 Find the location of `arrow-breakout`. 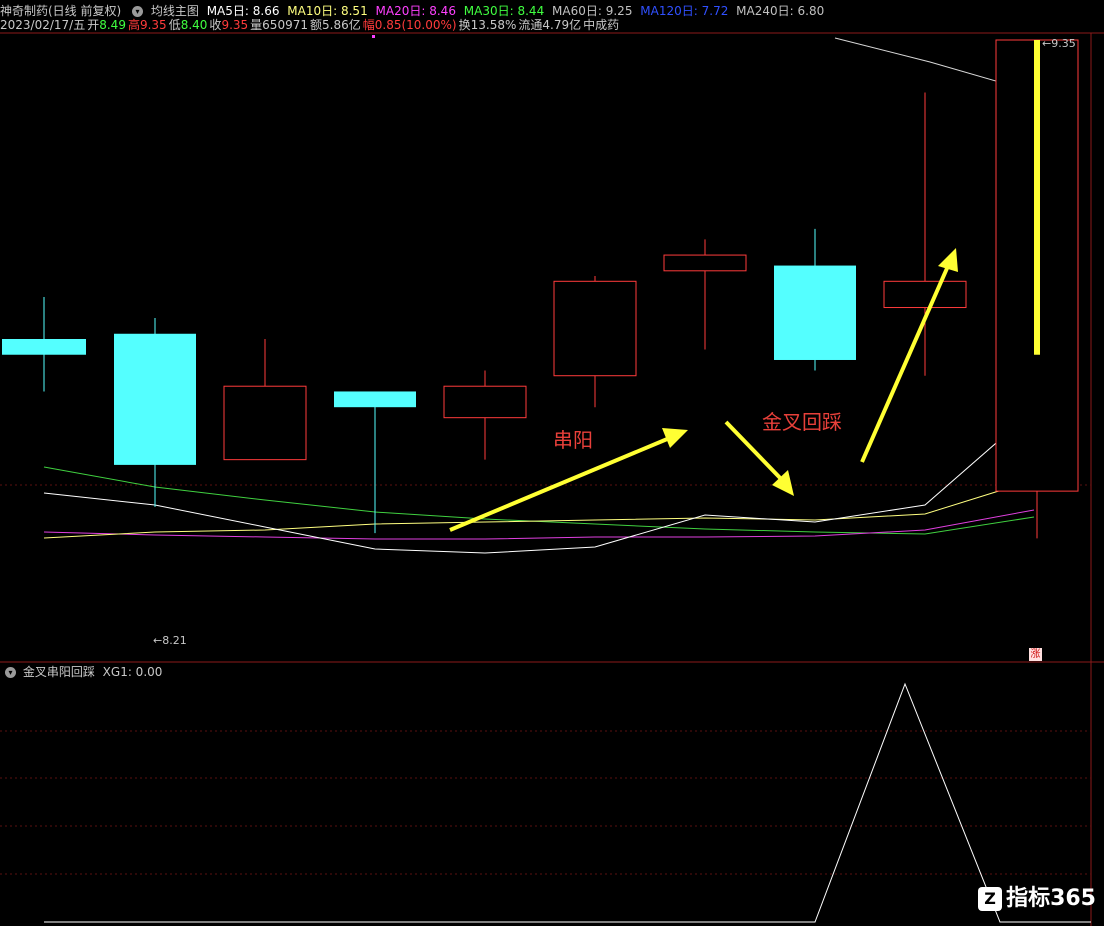

arrow-breakout is located at coordinates (909, 355).